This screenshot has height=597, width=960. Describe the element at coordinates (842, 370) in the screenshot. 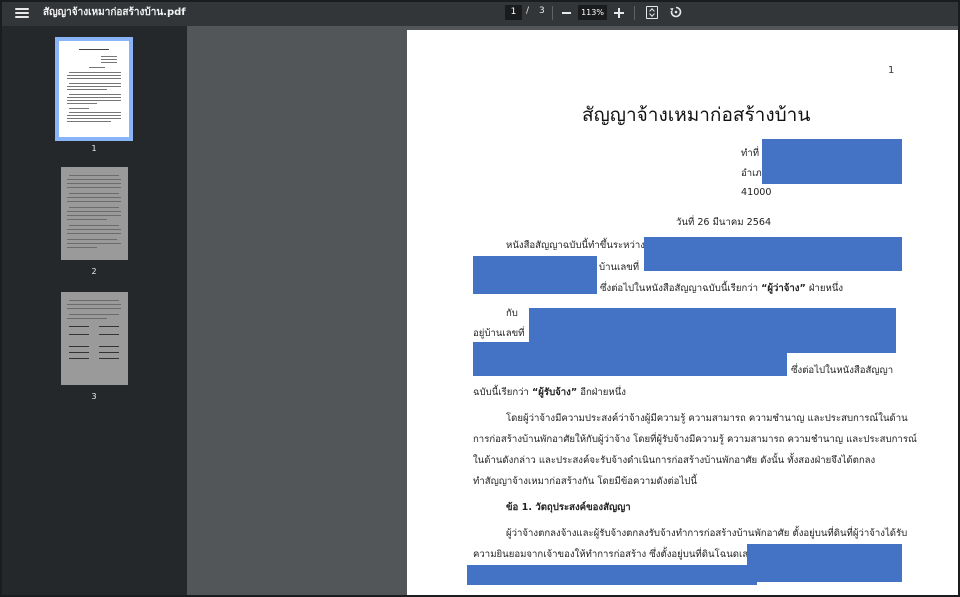

I see `paragraph-line: ซึ่งต่อไปในหนังสือสัญญา` at that location.